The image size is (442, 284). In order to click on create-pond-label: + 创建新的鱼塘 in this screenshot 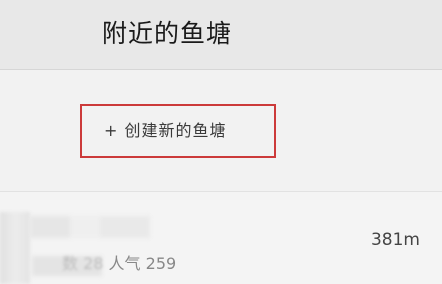, I will do `click(165, 130)`.